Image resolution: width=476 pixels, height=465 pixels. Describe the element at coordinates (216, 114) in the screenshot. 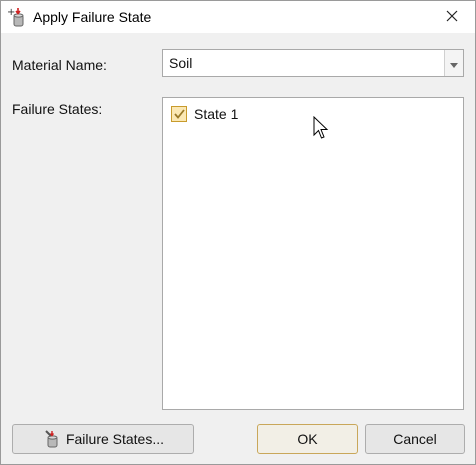

I see `state-1-label: State 1` at that location.